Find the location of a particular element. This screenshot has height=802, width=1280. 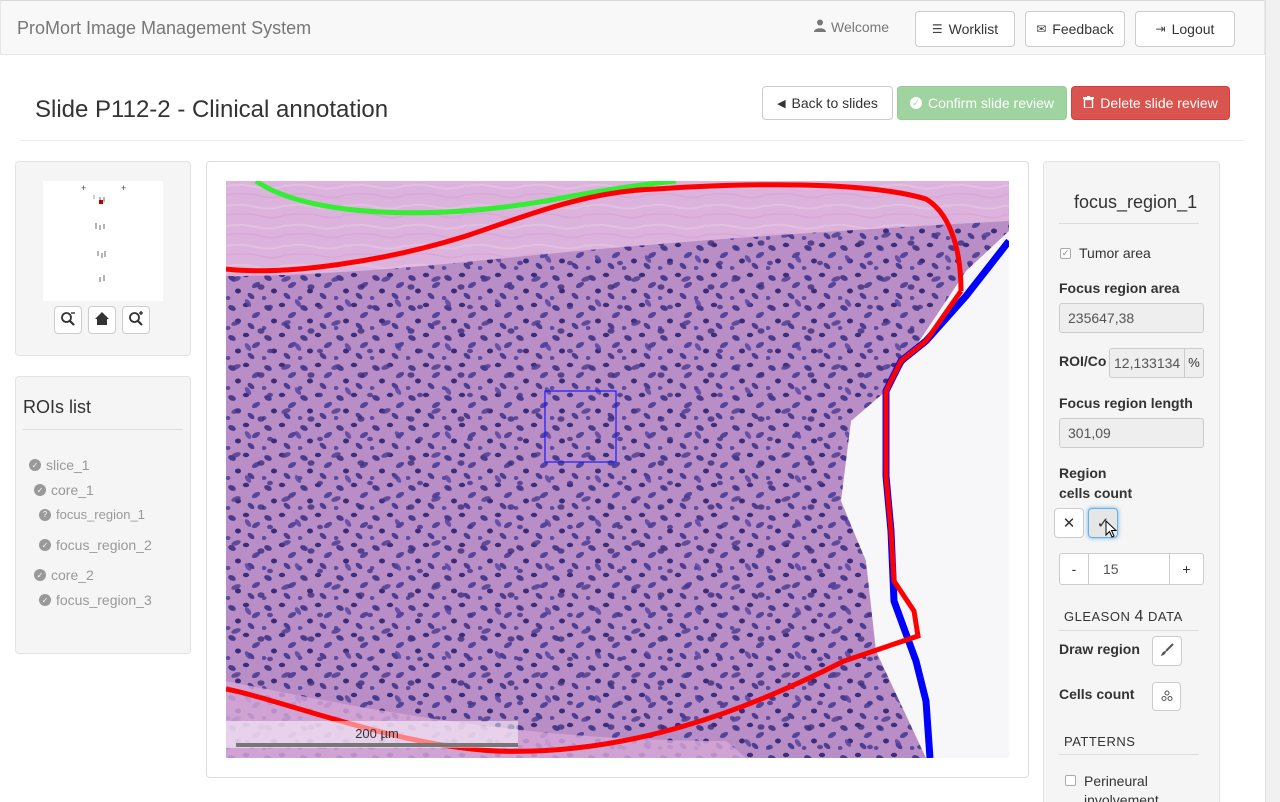

draw-region-label: Draw region is located at coordinates (1099, 649).